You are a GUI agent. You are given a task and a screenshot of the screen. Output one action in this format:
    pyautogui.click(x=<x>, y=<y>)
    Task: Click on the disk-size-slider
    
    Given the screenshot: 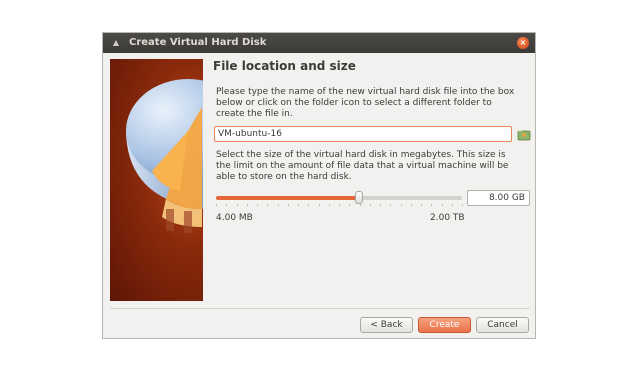 What is the action you would take?
    pyautogui.click(x=339, y=198)
    